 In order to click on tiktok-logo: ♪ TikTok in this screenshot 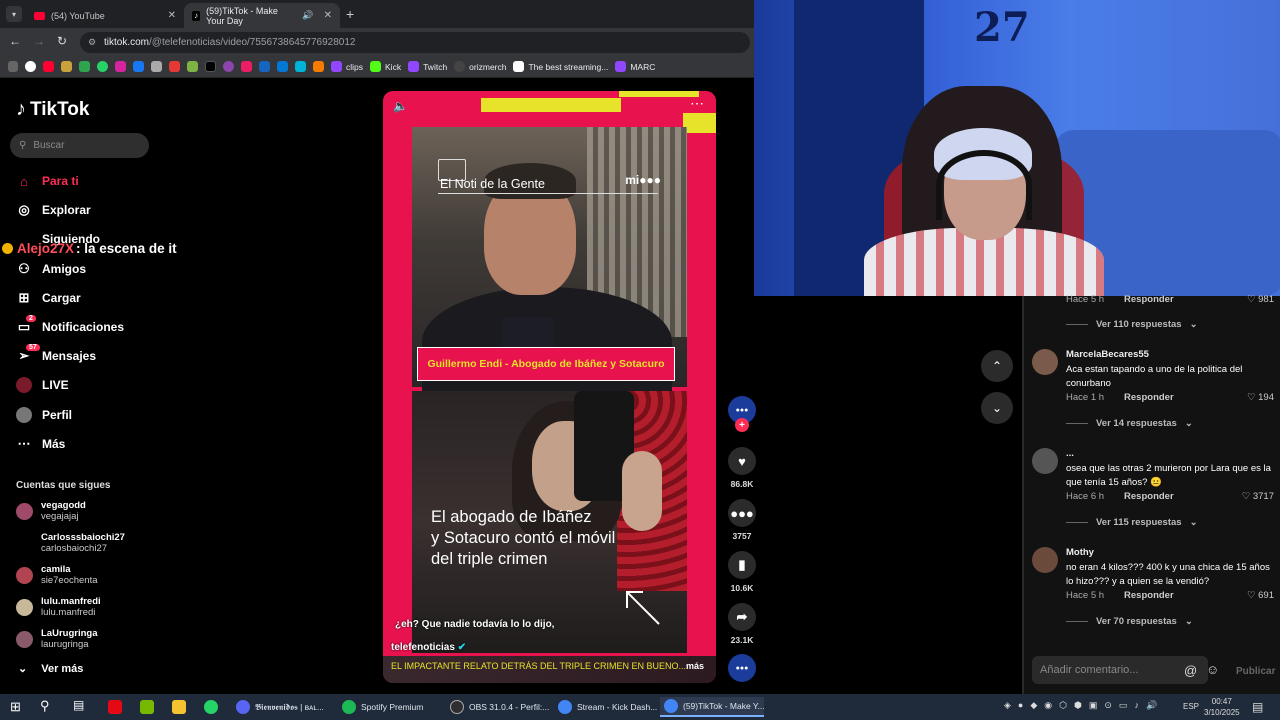, I will do `click(52, 109)`.